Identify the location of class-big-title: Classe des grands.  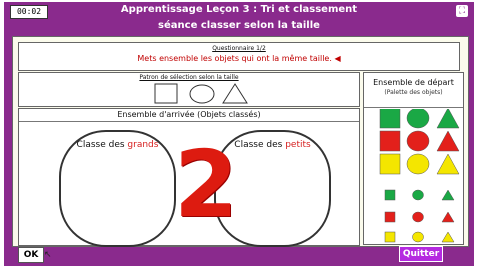
(117, 145).